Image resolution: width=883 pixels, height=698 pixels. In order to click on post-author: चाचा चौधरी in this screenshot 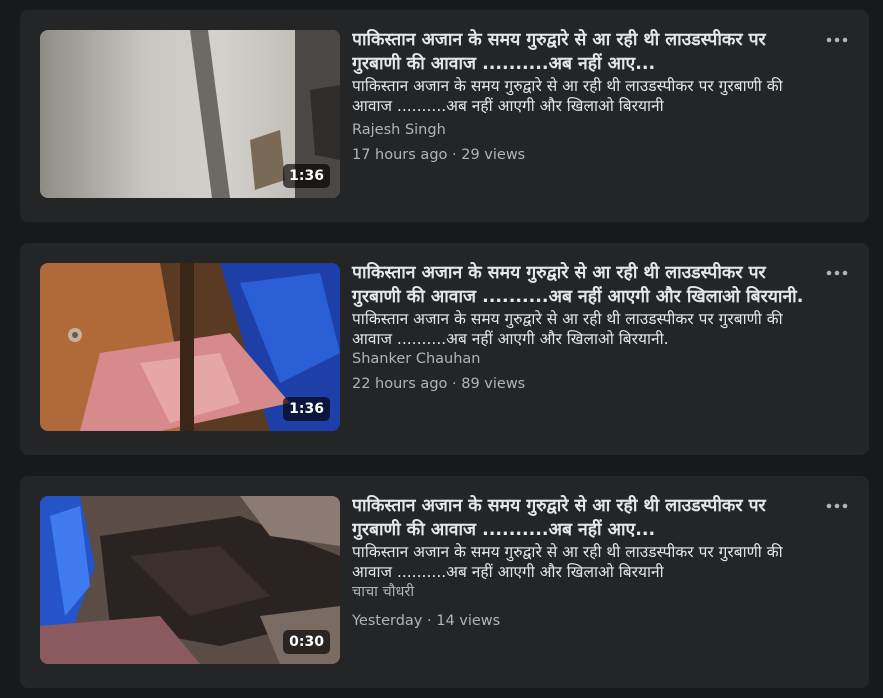, I will do `click(580, 592)`.